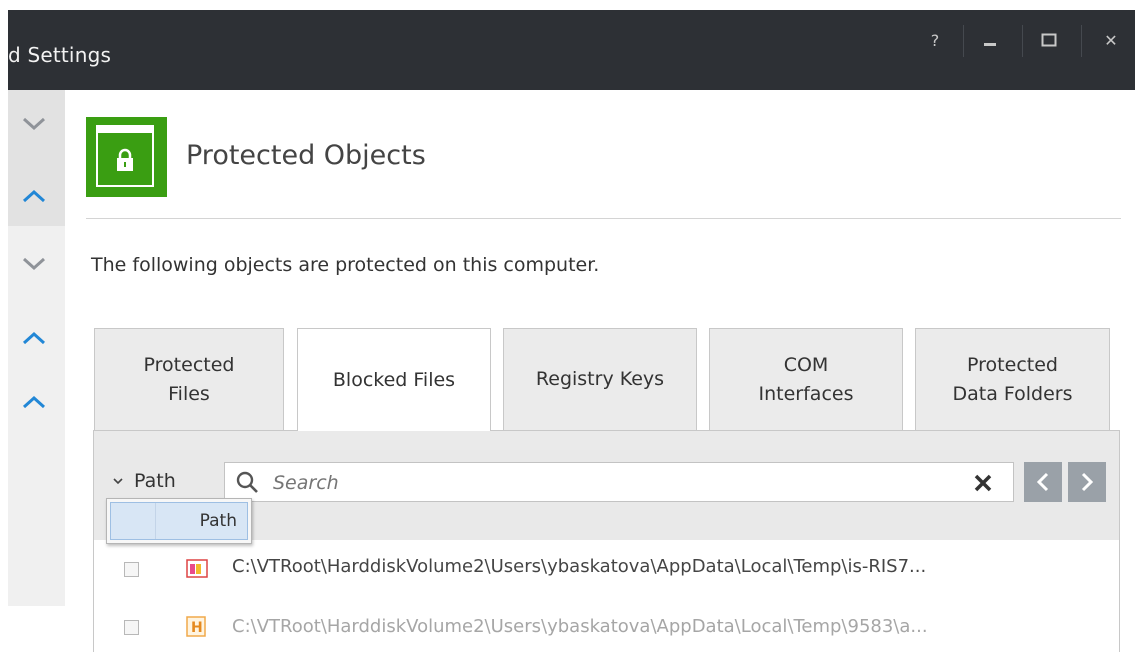 The height and width of the screenshot is (652, 1135). Describe the element at coordinates (218, 521) in the screenshot. I see `dropdown-option-label: Path` at that location.